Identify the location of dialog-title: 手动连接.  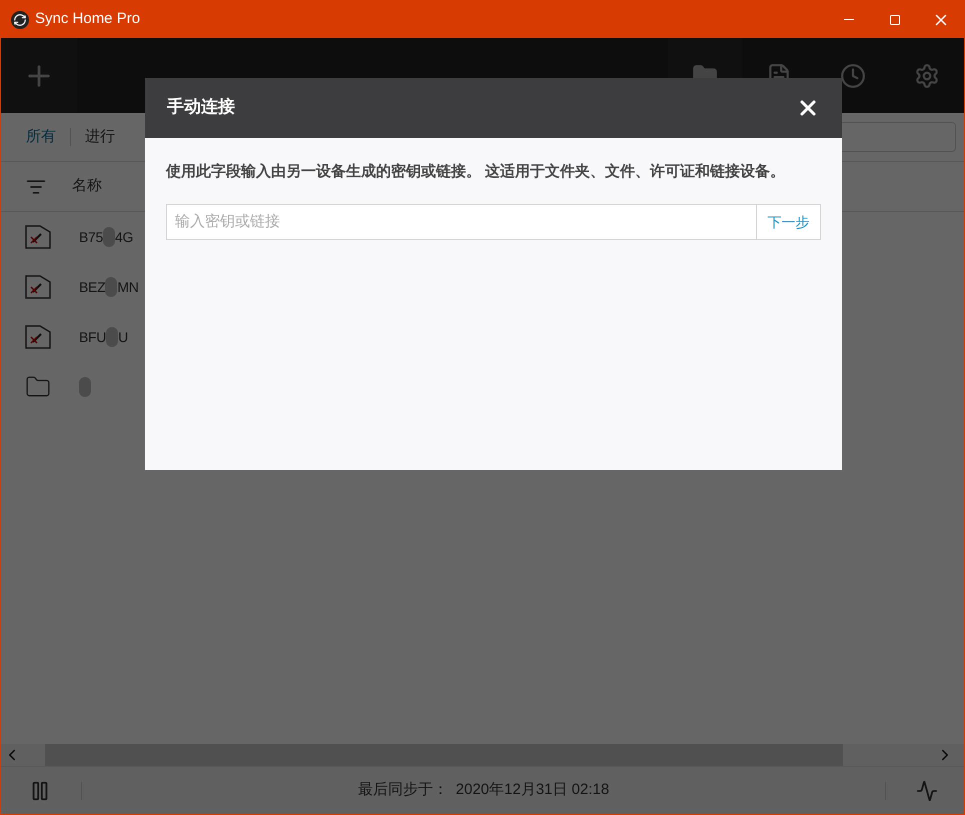
(201, 108).